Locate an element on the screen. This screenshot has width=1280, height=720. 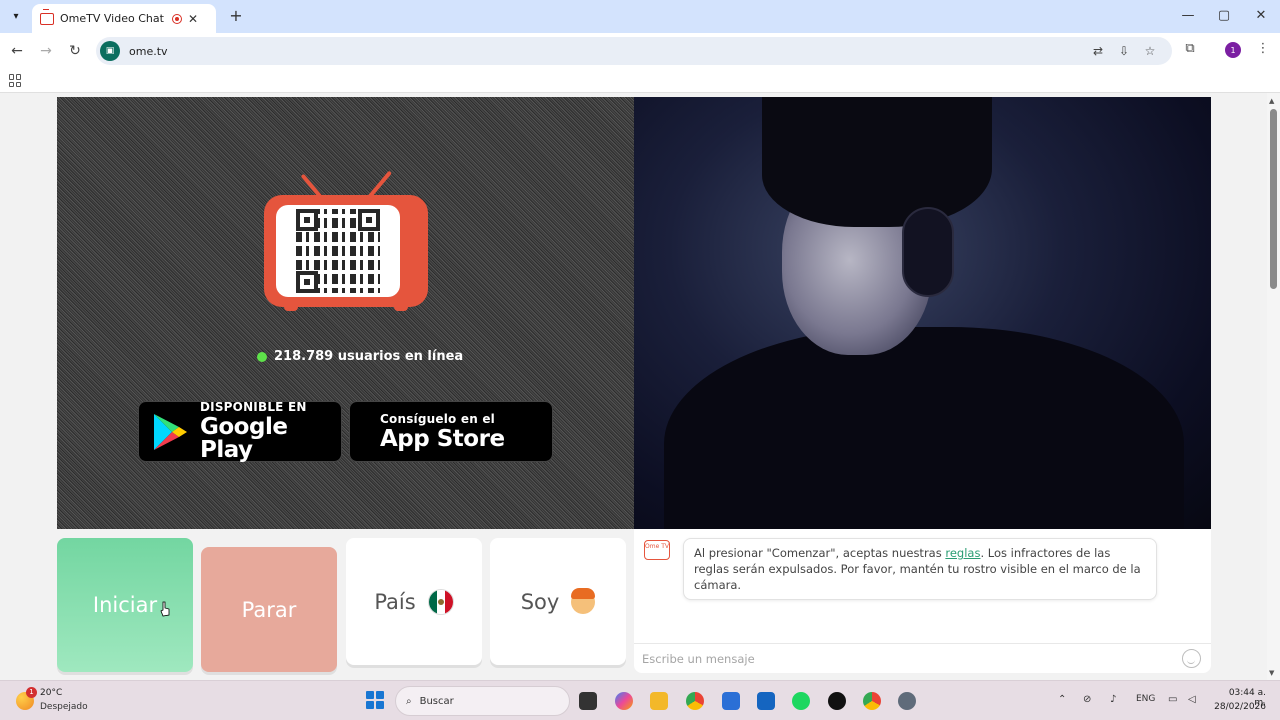
google-play-button: DISPONIBLE EN Google Play is located at coordinates (240, 431).